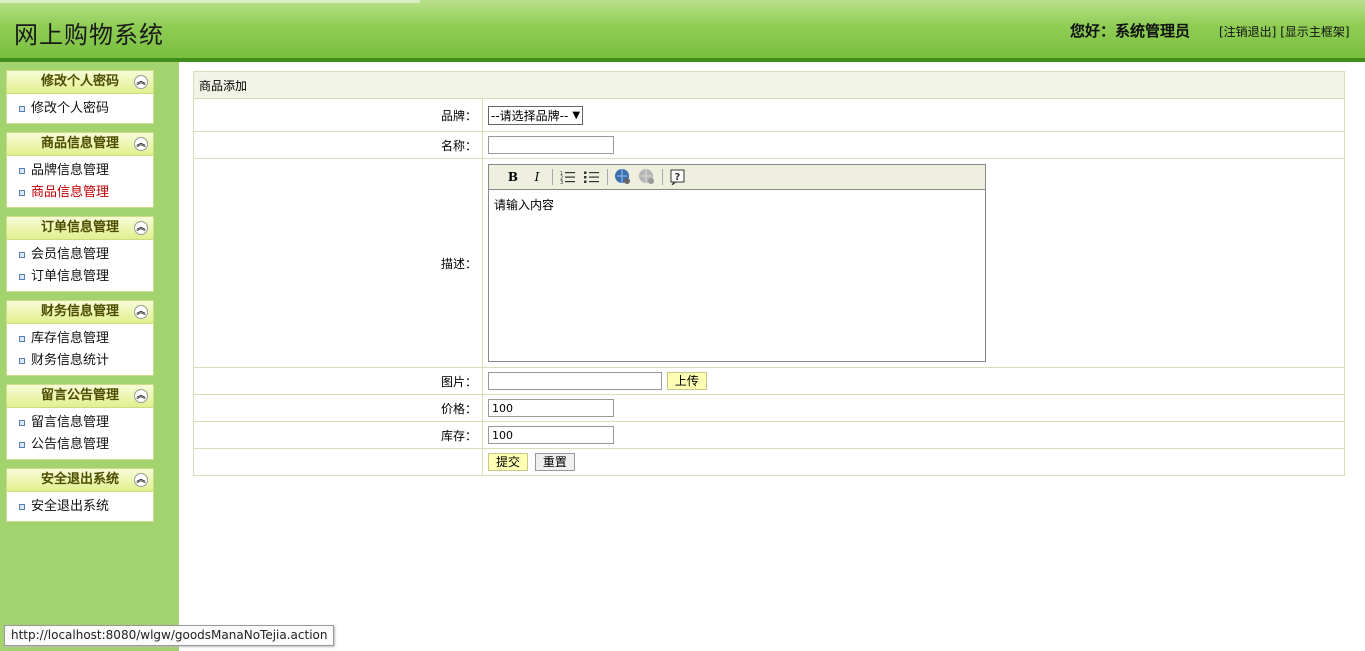  What do you see at coordinates (338, 408) in the screenshot?
I see `price-label: 价格：` at bounding box center [338, 408].